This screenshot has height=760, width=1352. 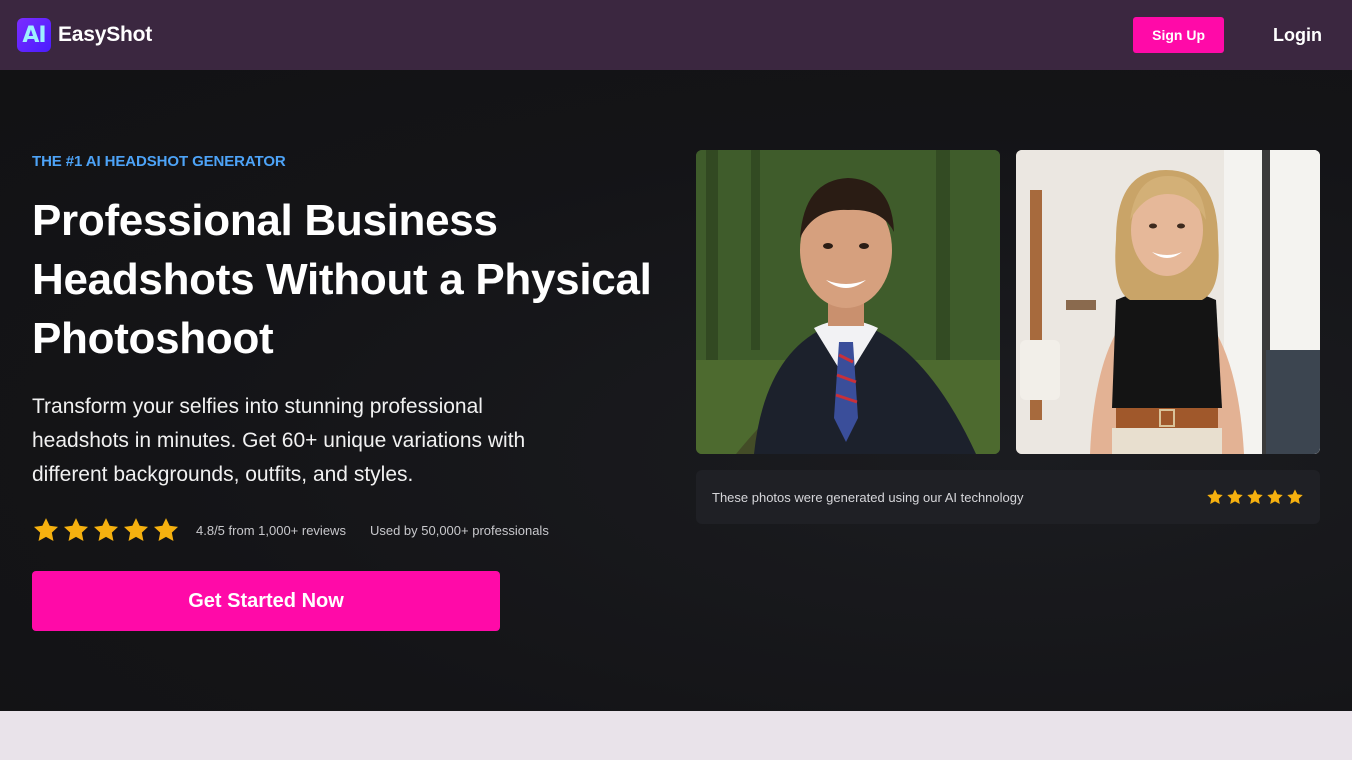 I want to click on rating-stars, so click(x=106, y=530).